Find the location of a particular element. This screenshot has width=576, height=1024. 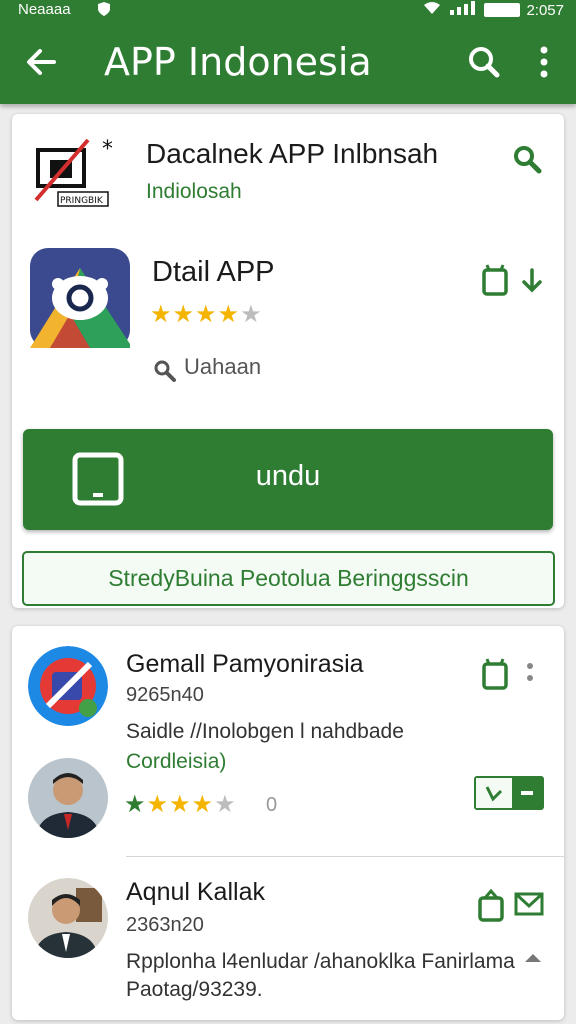

install-button: undu is located at coordinates (288, 479).